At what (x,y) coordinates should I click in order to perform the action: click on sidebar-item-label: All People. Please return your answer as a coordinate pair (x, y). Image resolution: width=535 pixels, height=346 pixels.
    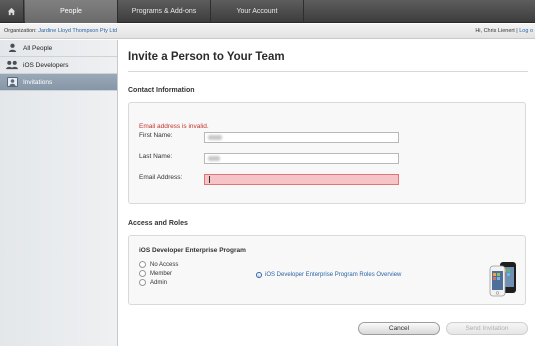
    Looking at the image, I should click on (38, 48).